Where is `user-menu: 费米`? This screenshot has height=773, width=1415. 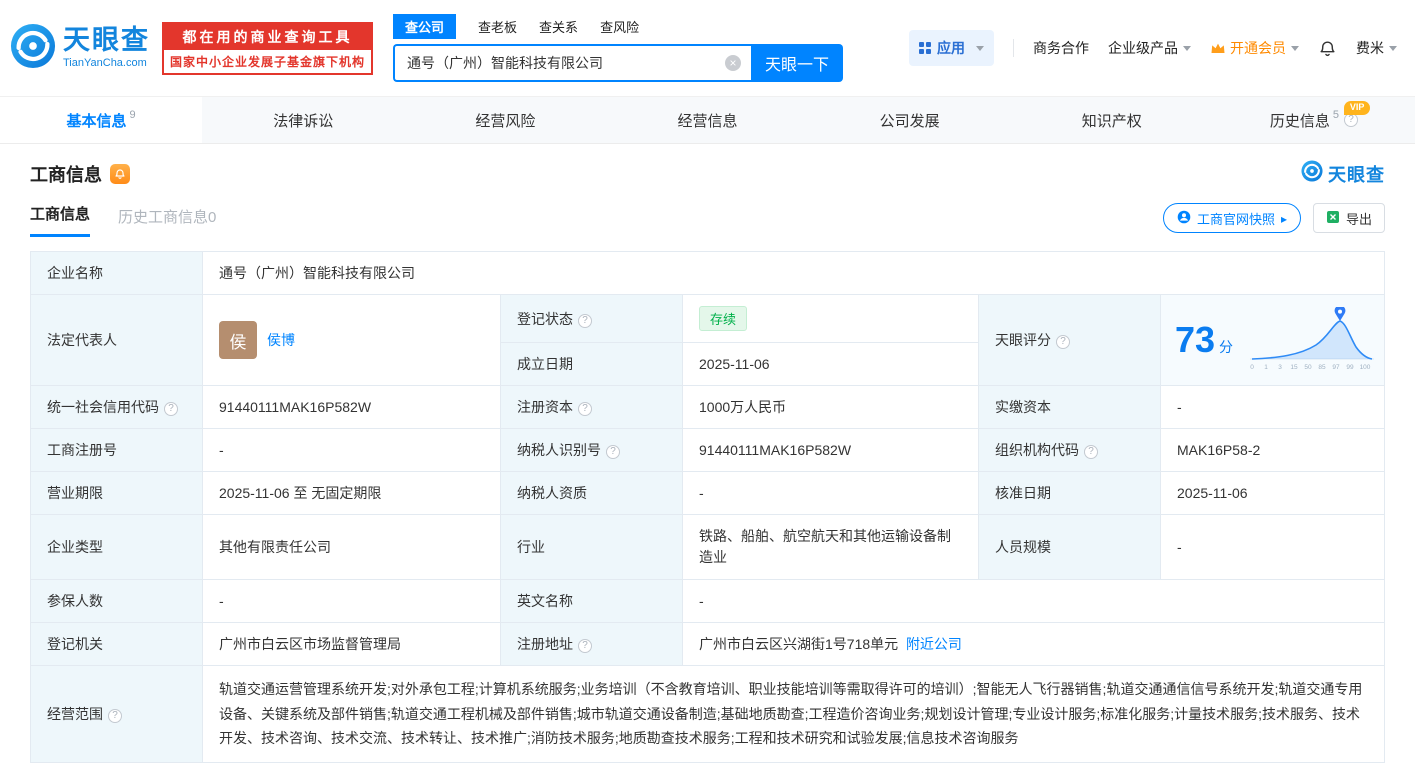
user-menu: 费米 is located at coordinates (1376, 48).